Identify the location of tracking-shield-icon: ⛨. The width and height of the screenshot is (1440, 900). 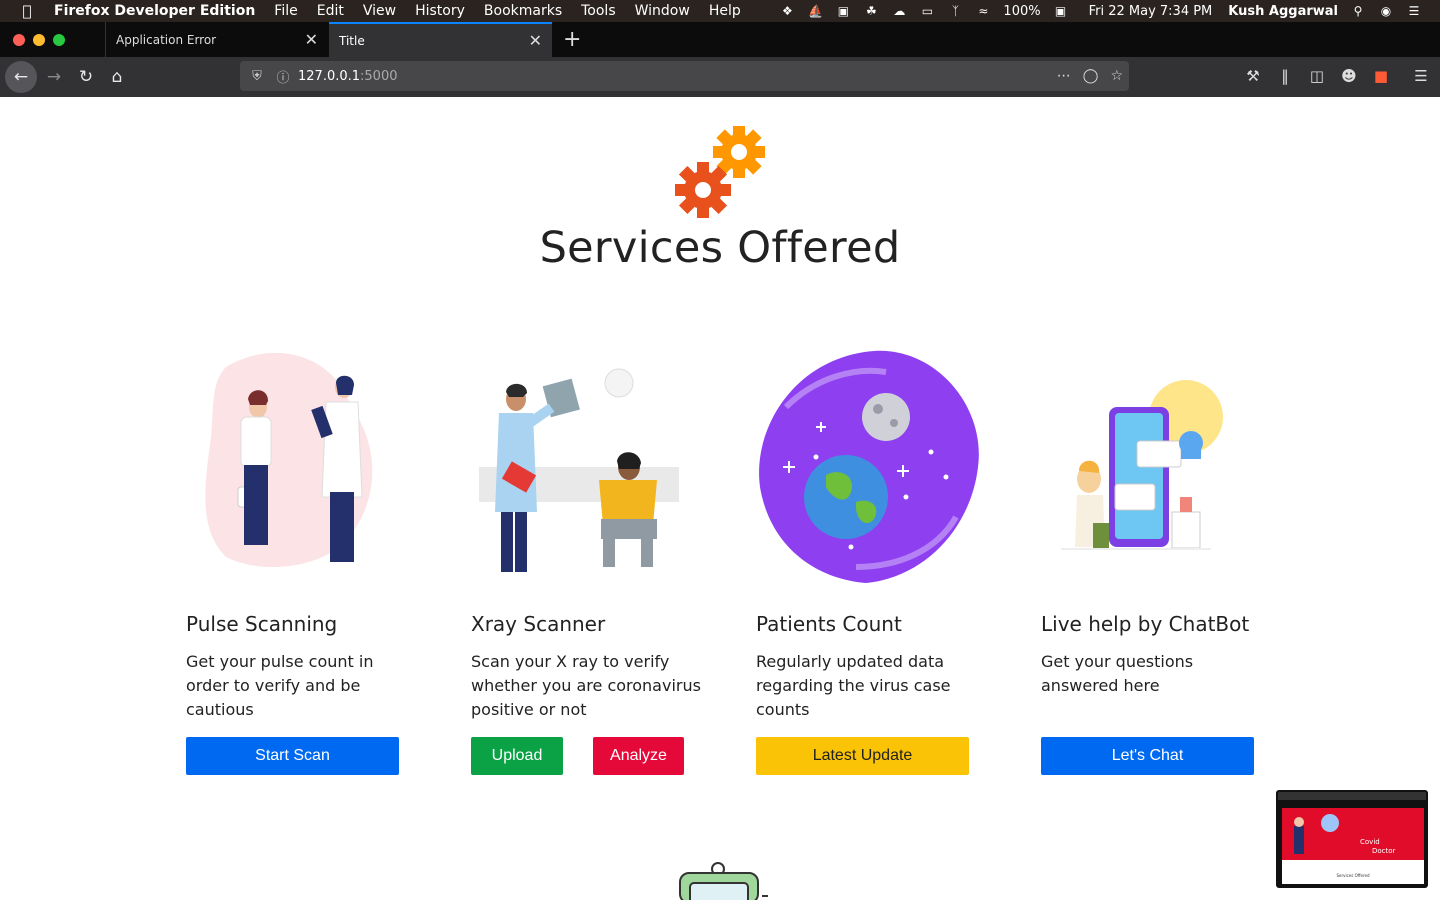
(257, 76).